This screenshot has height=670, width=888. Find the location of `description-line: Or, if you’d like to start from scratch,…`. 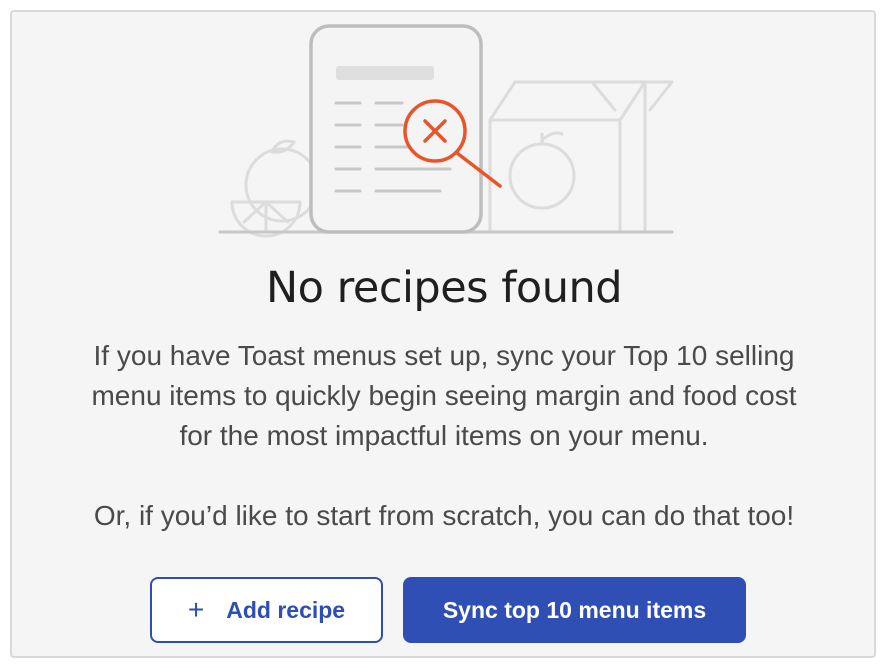

description-line: Or, if you’d like to start from scratch,… is located at coordinates (444, 515).